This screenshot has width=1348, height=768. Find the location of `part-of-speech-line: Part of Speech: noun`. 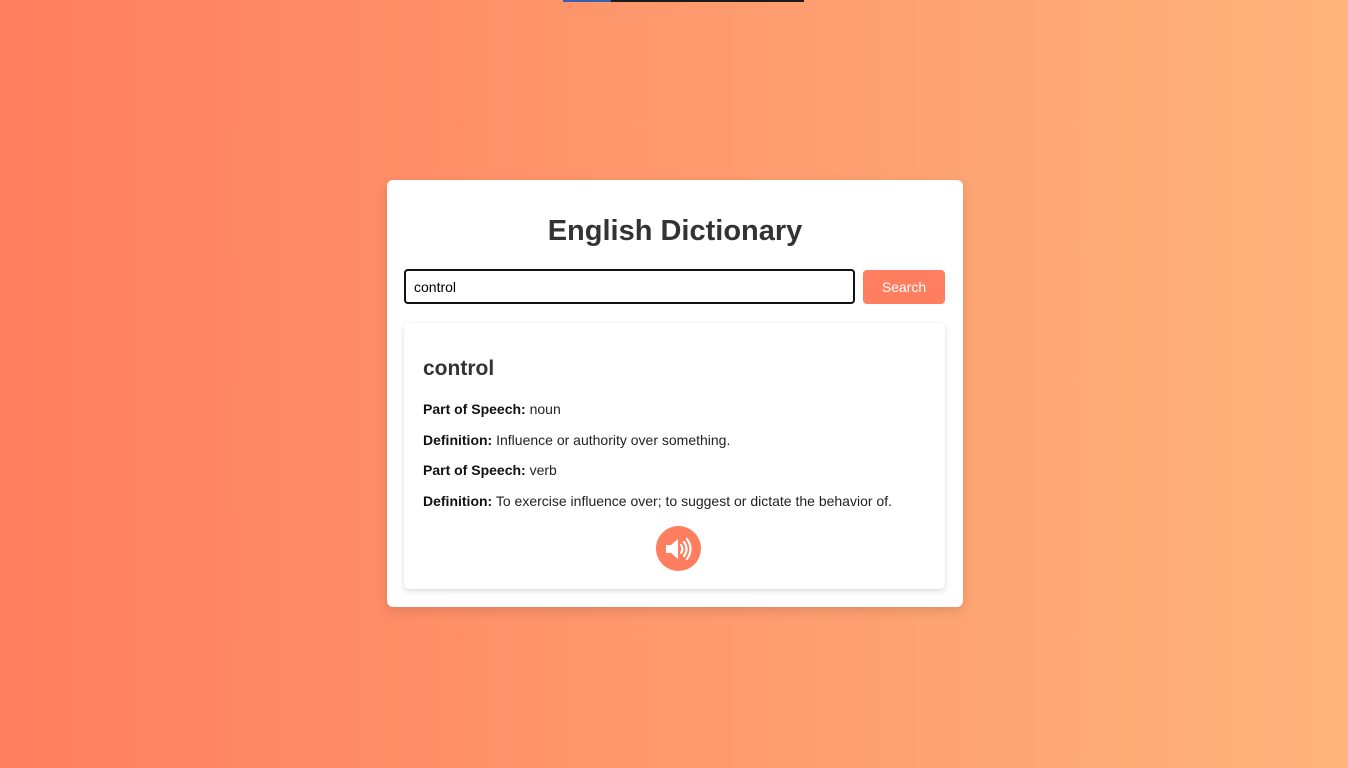

part-of-speech-line: Part of Speech: noun is located at coordinates (492, 409).